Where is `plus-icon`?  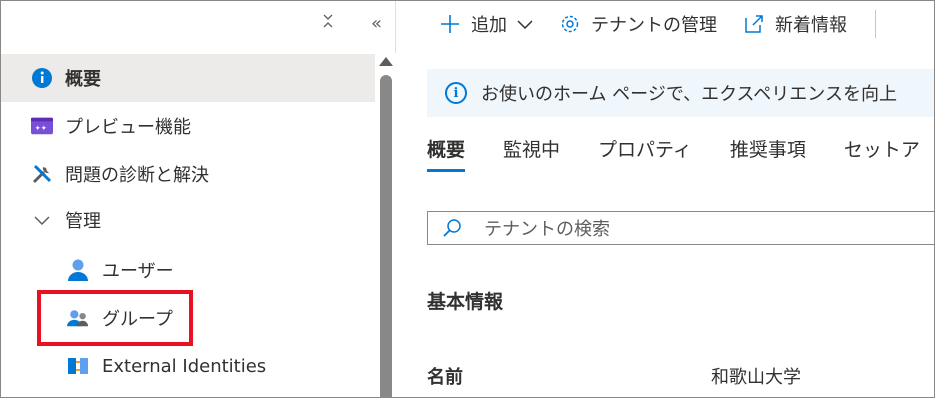 plus-icon is located at coordinates (450, 24).